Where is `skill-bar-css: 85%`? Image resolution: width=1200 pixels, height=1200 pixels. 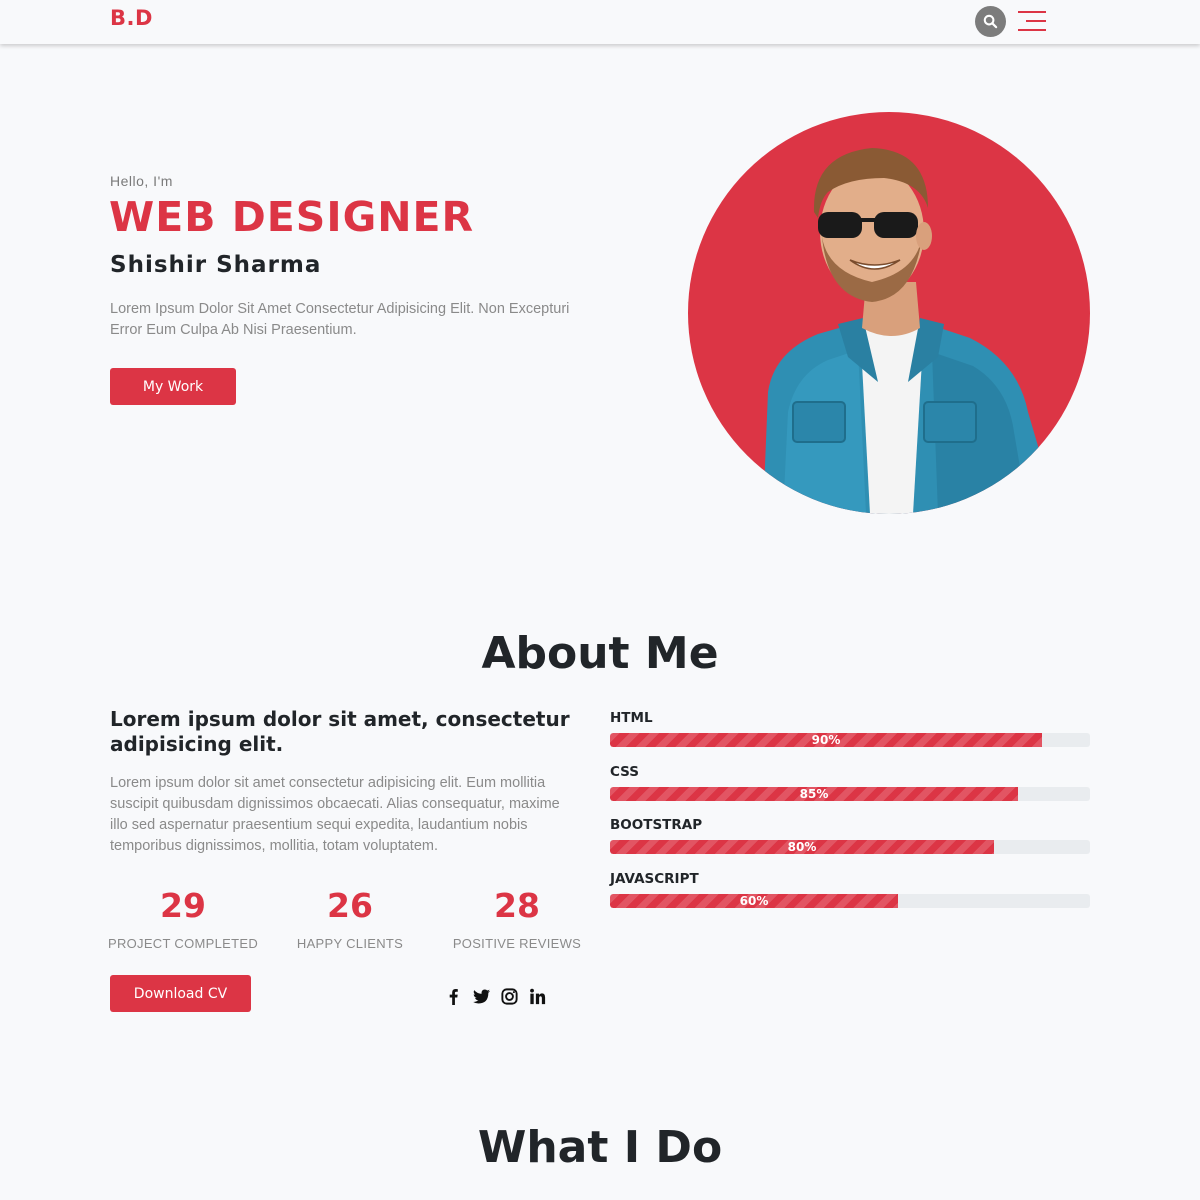
skill-bar-css: 85% is located at coordinates (850, 794).